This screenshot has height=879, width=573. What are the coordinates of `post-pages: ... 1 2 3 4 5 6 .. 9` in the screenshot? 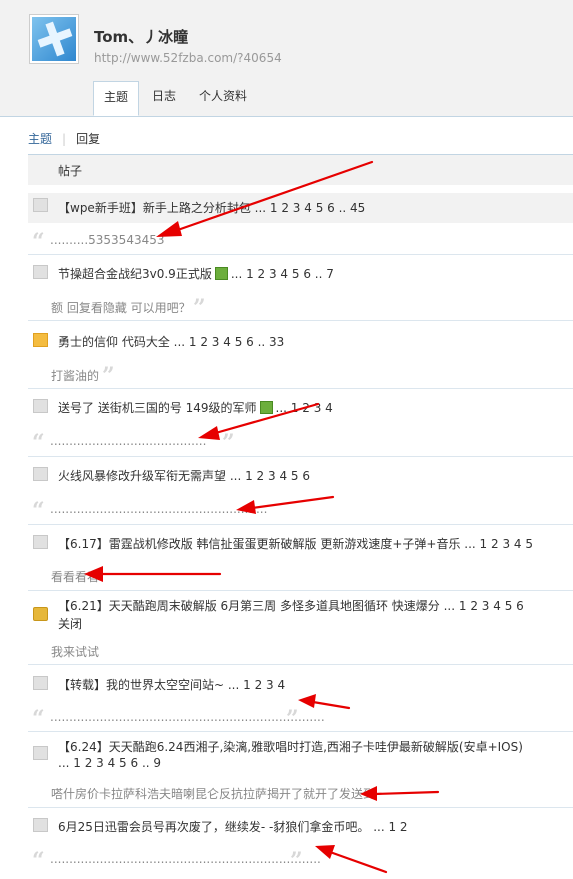 It's located at (109, 763).